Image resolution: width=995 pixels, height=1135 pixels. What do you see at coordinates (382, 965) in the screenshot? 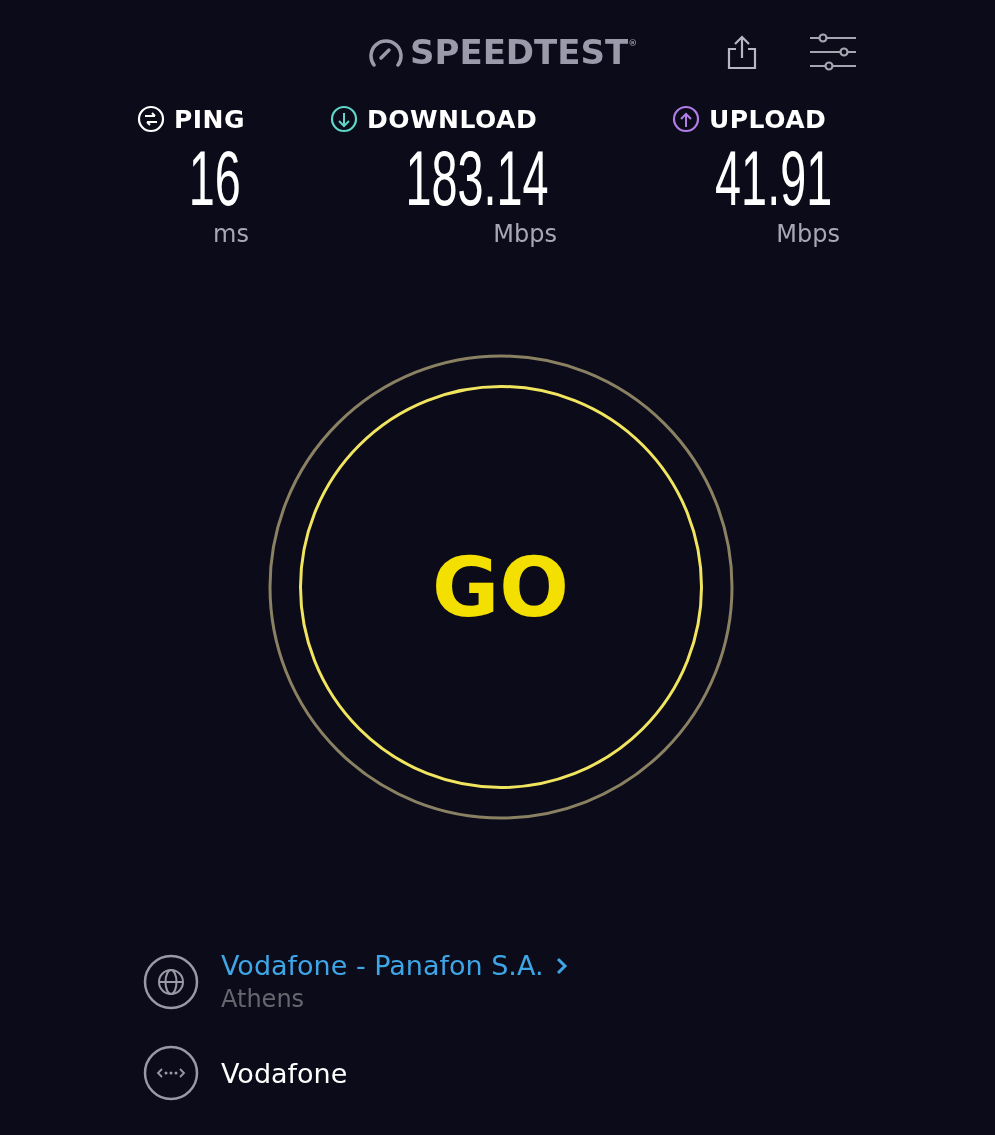
I see `server-name-link: Vodafone - Panafon S.A.` at bounding box center [382, 965].